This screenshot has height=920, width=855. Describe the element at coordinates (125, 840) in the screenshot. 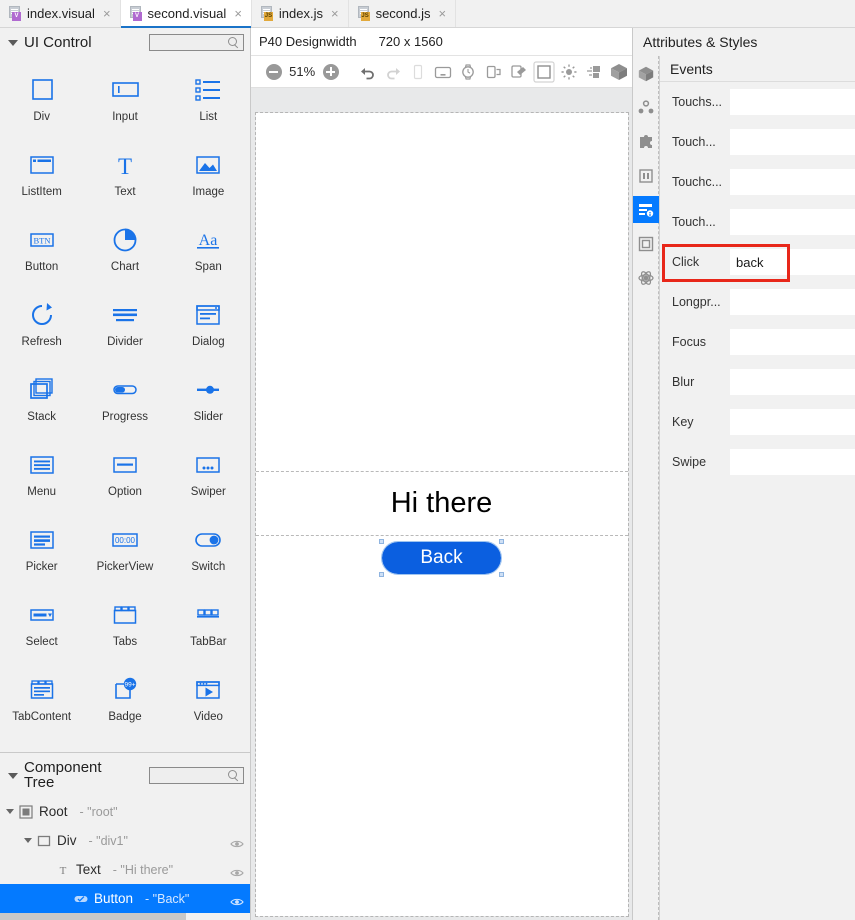

I see `tree-row-div: Div - "div1"` at that location.